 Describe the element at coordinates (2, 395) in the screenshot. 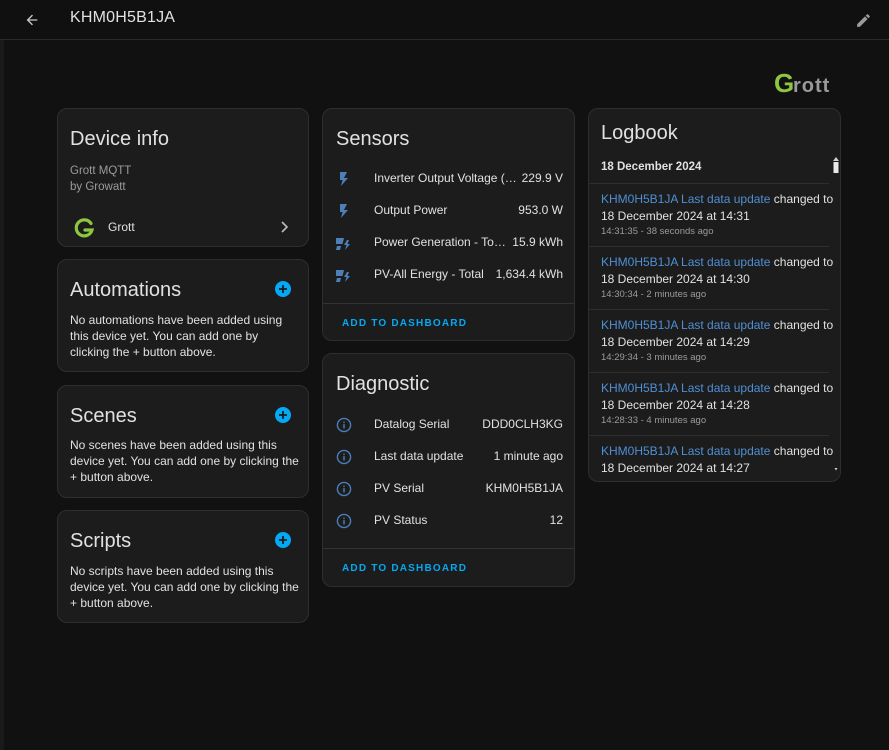

I see `nav-edge` at that location.